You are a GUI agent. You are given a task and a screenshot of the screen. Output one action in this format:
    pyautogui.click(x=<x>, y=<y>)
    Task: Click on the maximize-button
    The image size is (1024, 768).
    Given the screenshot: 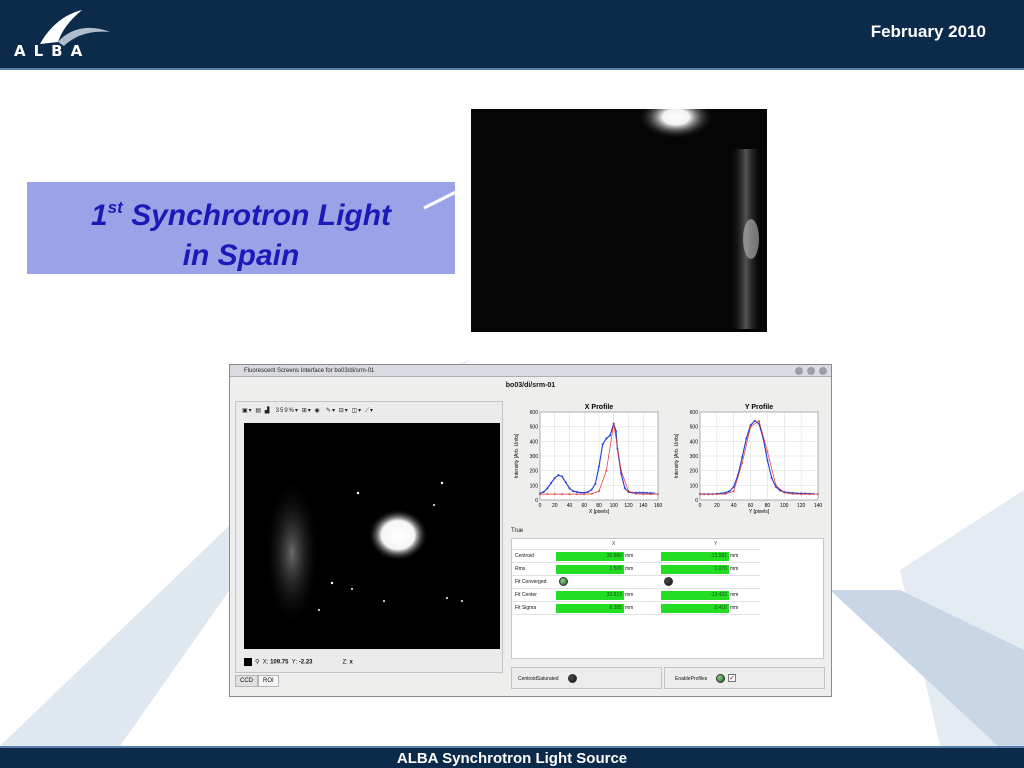 What is the action you would take?
    pyautogui.click(x=811, y=371)
    